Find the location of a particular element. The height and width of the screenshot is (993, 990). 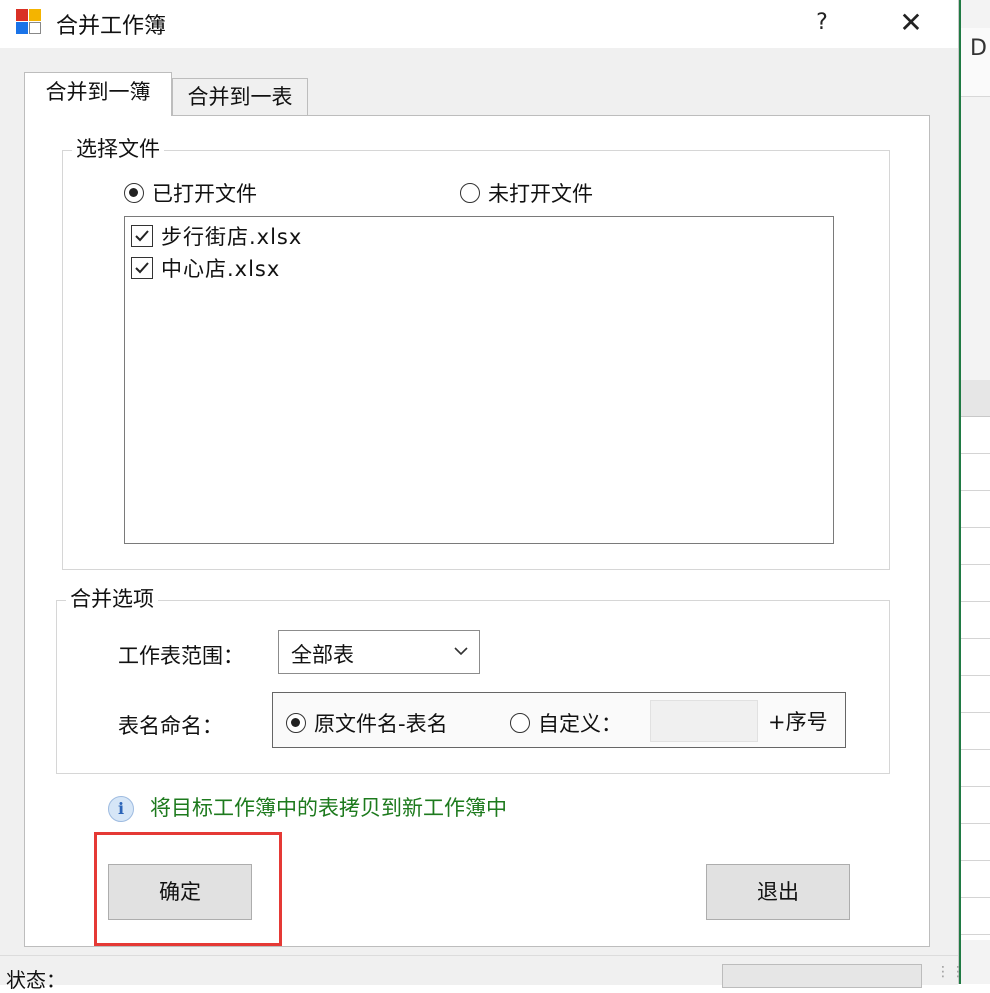

chevron-down-icon is located at coordinates (461, 651).